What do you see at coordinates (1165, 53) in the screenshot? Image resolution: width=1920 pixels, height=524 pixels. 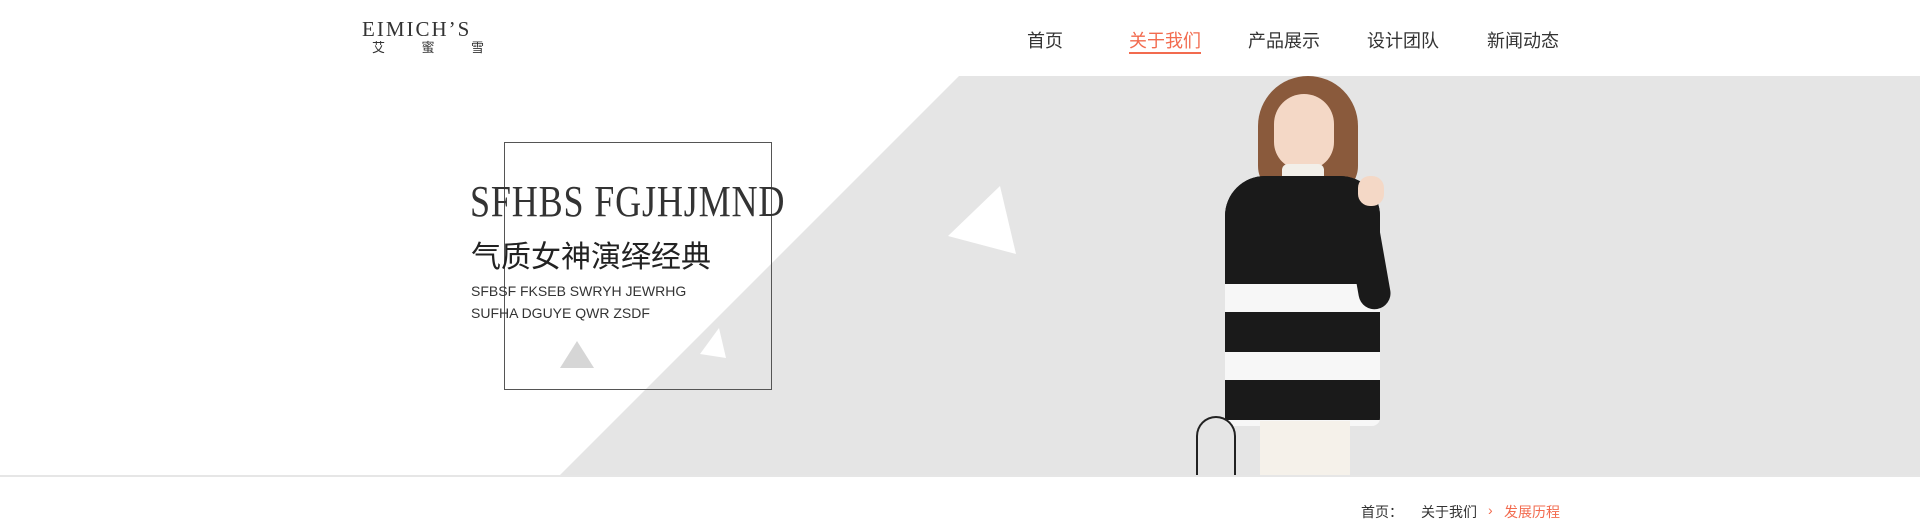 I see `nav-active-indicator` at bounding box center [1165, 53].